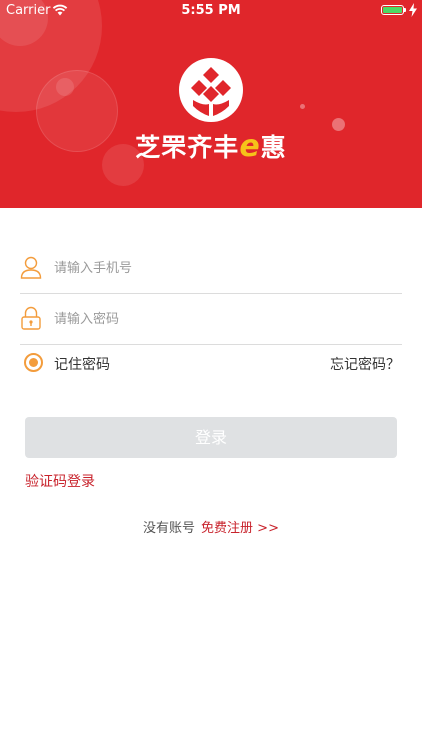  What do you see at coordinates (211, 437) in the screenshot?
I see `login-button: 登录` at bounding box center [211, 437].